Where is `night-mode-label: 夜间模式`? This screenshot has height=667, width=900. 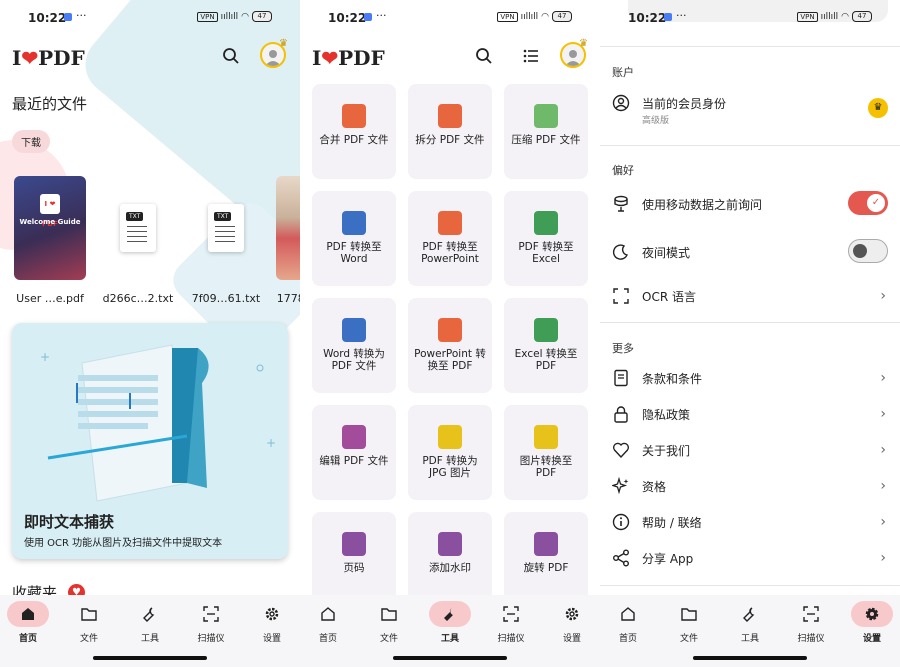 night-mode-label: 夜间模式 is located at coordinates (666, 253).